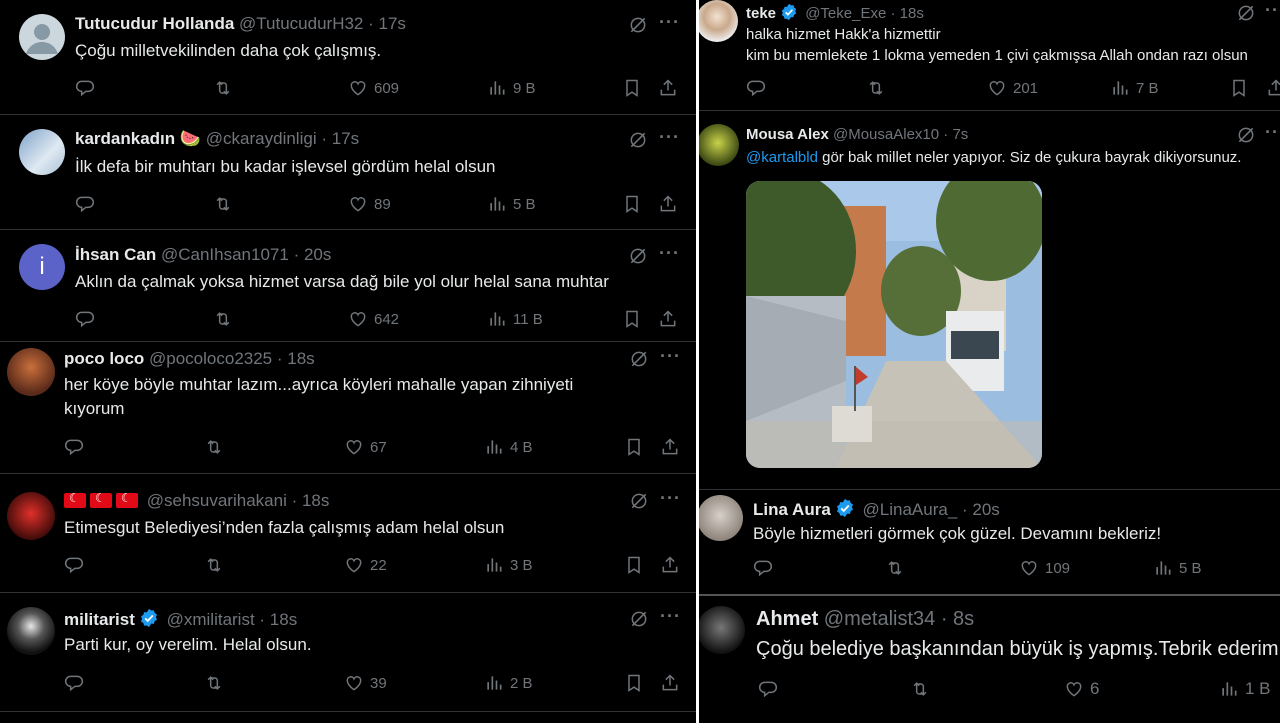  What do you see at coordinates (792, 509) in the screenshot?
I see `display-name: Lina Aura` at bounding box center [792, 509].